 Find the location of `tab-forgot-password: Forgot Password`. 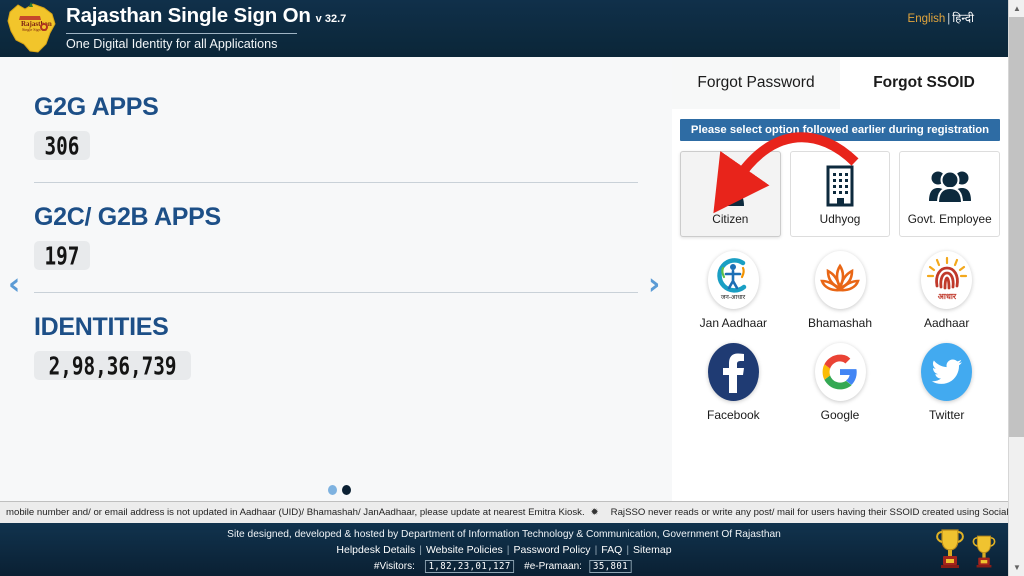

tab-forgot-password: Forgot Password is located at coordinates (756, 83).